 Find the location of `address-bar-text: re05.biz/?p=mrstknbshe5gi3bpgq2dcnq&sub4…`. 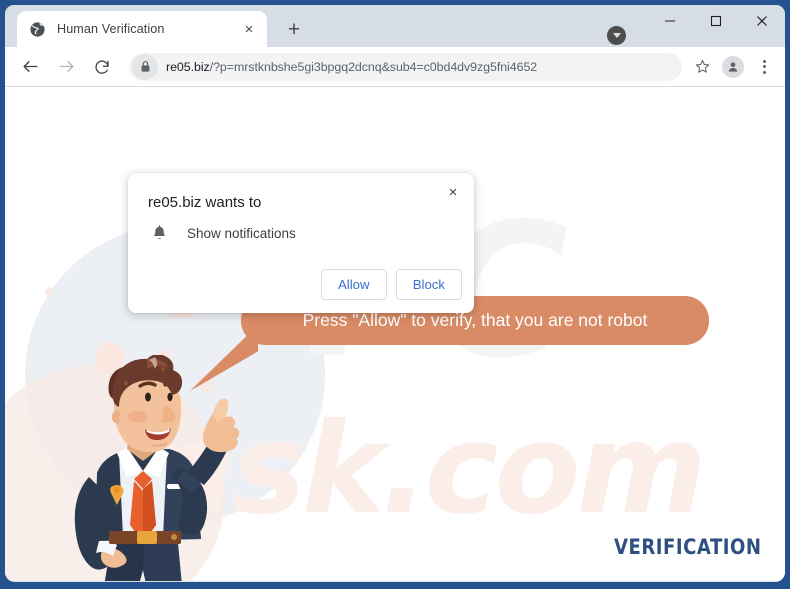

address-bar-text: re05.biz/?p=mrstknbshe5gi3bpgq2dcnq&sub4… is located at coordinates (351, 67).